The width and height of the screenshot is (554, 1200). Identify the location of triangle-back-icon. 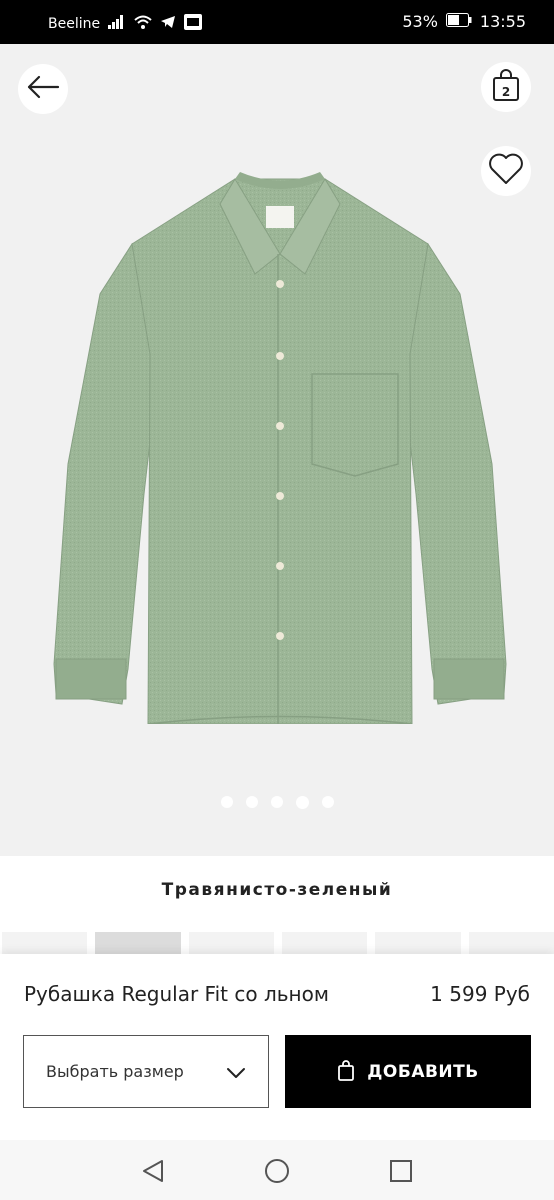
(153, 1173).